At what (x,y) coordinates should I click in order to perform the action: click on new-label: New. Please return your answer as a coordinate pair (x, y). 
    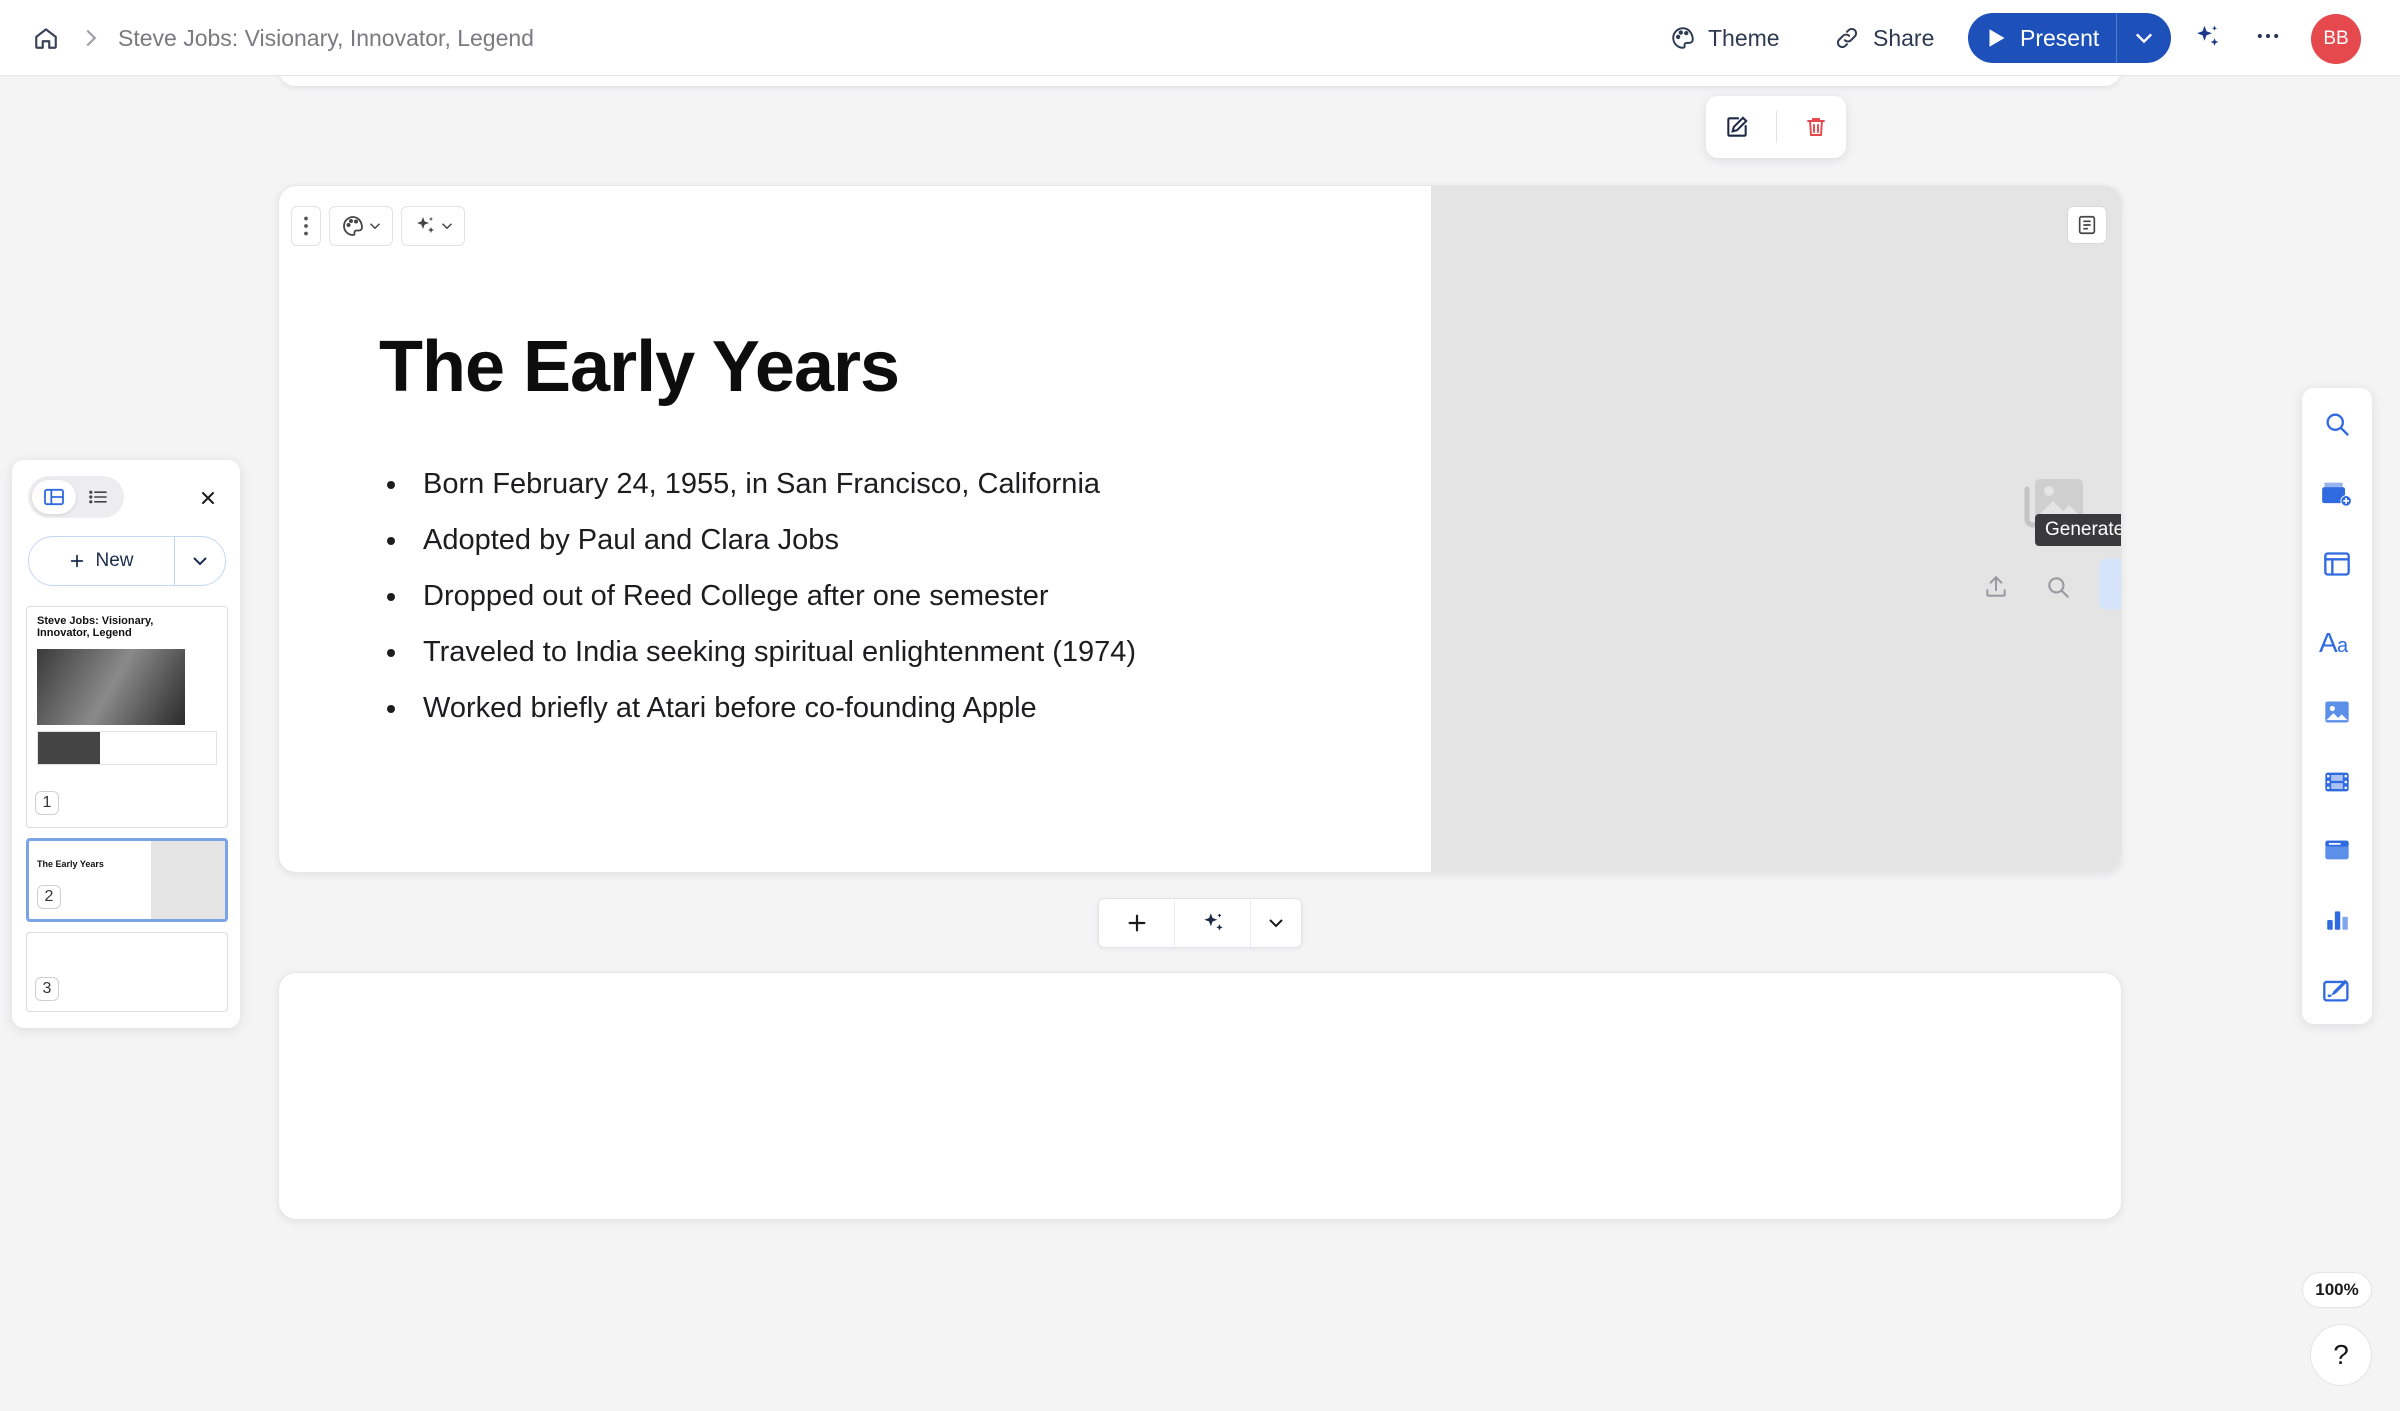
    Looking at the image, I should click on (114, 560).